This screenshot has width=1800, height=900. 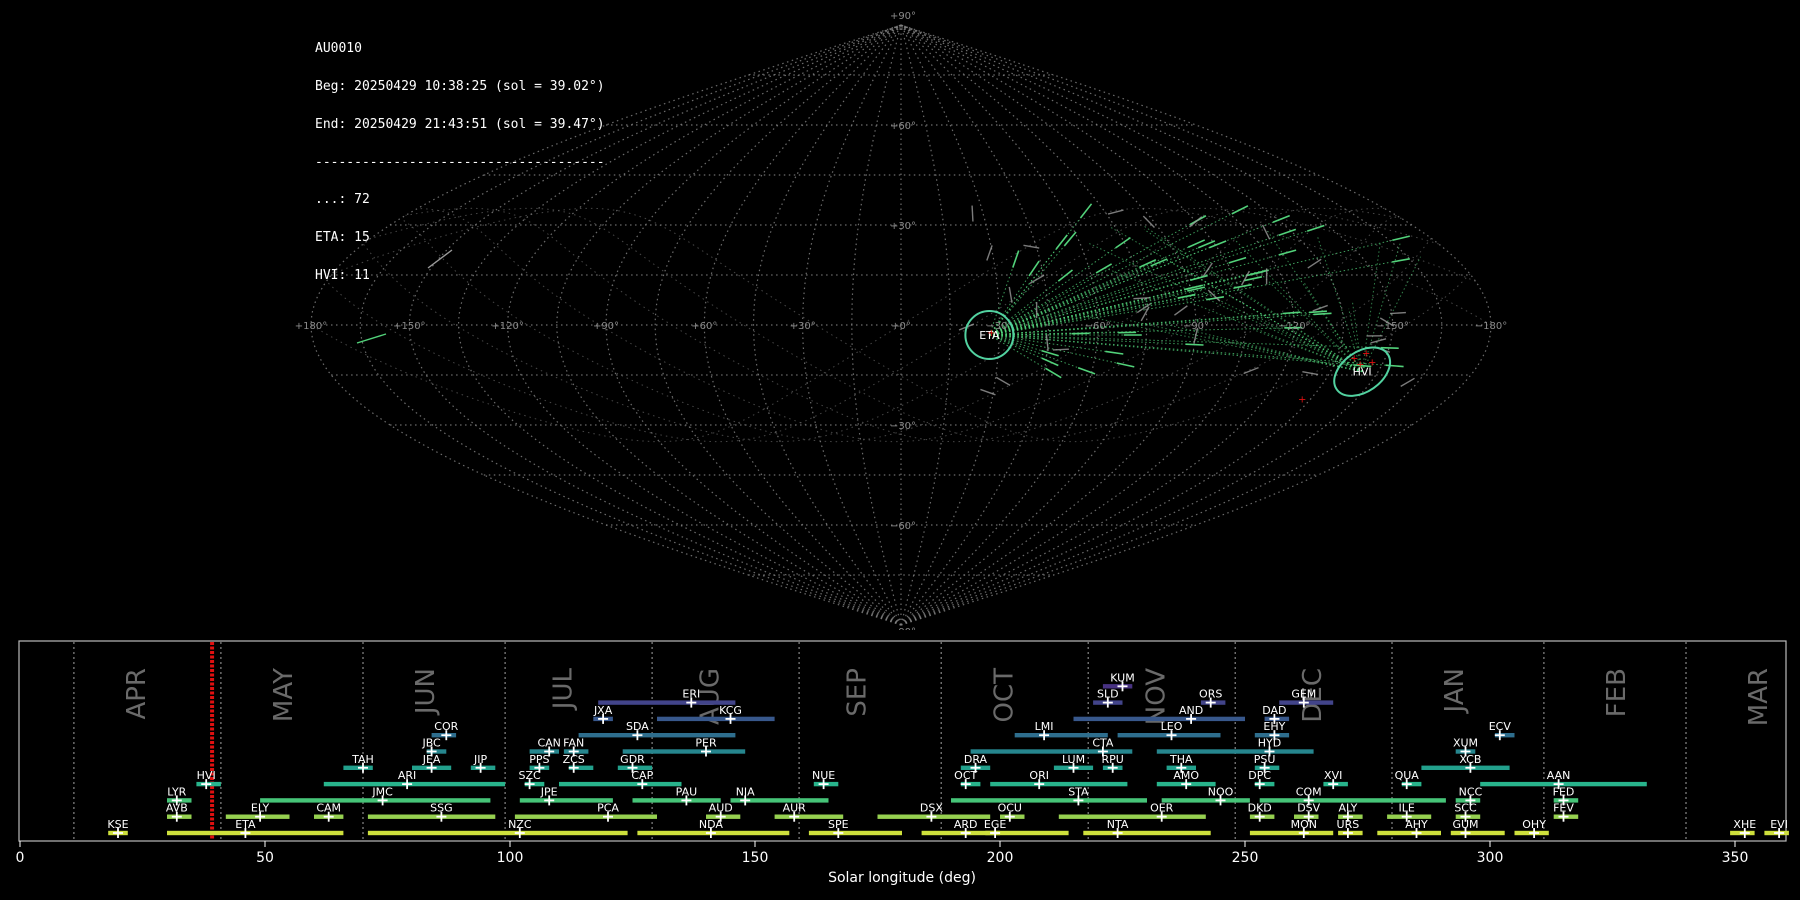 What do you see at coordinates (1350, 833) in the screenshot?
I see `shower-bar-urs` at bounding box center [1350, 833].